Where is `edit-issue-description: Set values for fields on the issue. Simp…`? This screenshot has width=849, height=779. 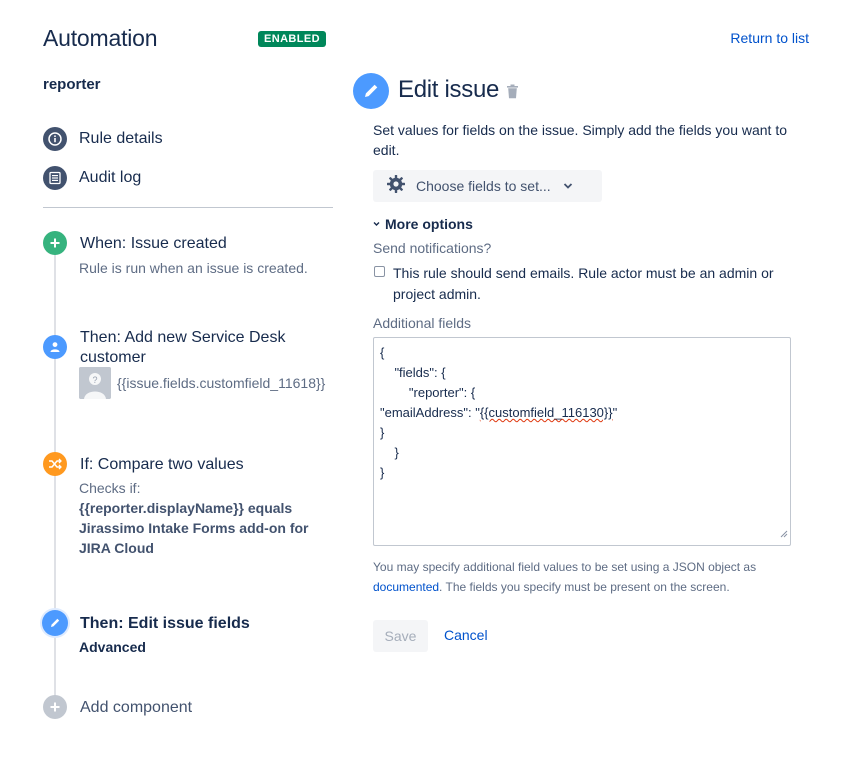
edit-issue-description: Set values for fields on the issue. Simp… is located at coordinates (580, 140).